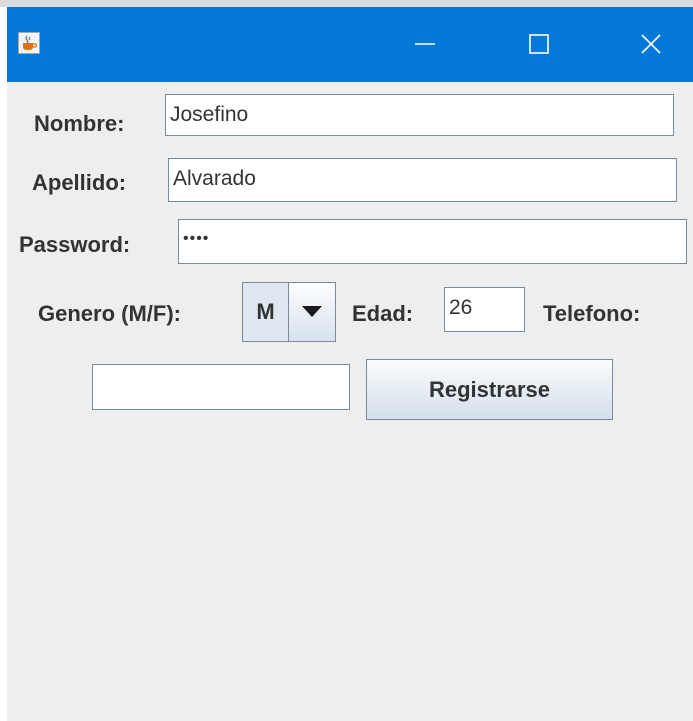 This screenshot has height=721, width=693. I want to click on close-icon, so click(651, 44).